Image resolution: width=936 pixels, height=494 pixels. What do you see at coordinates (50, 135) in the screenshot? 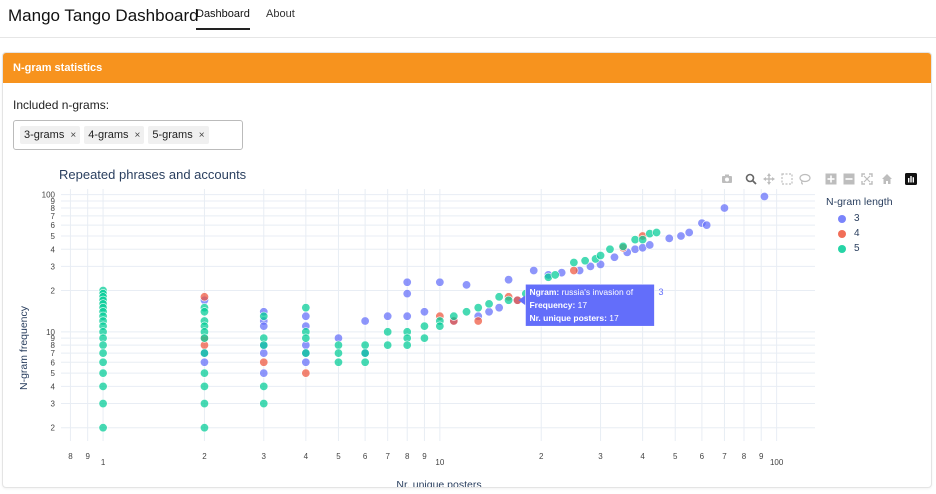
I see `chip-3-grams: 3-grams ×` at bounding box center [50, 135].